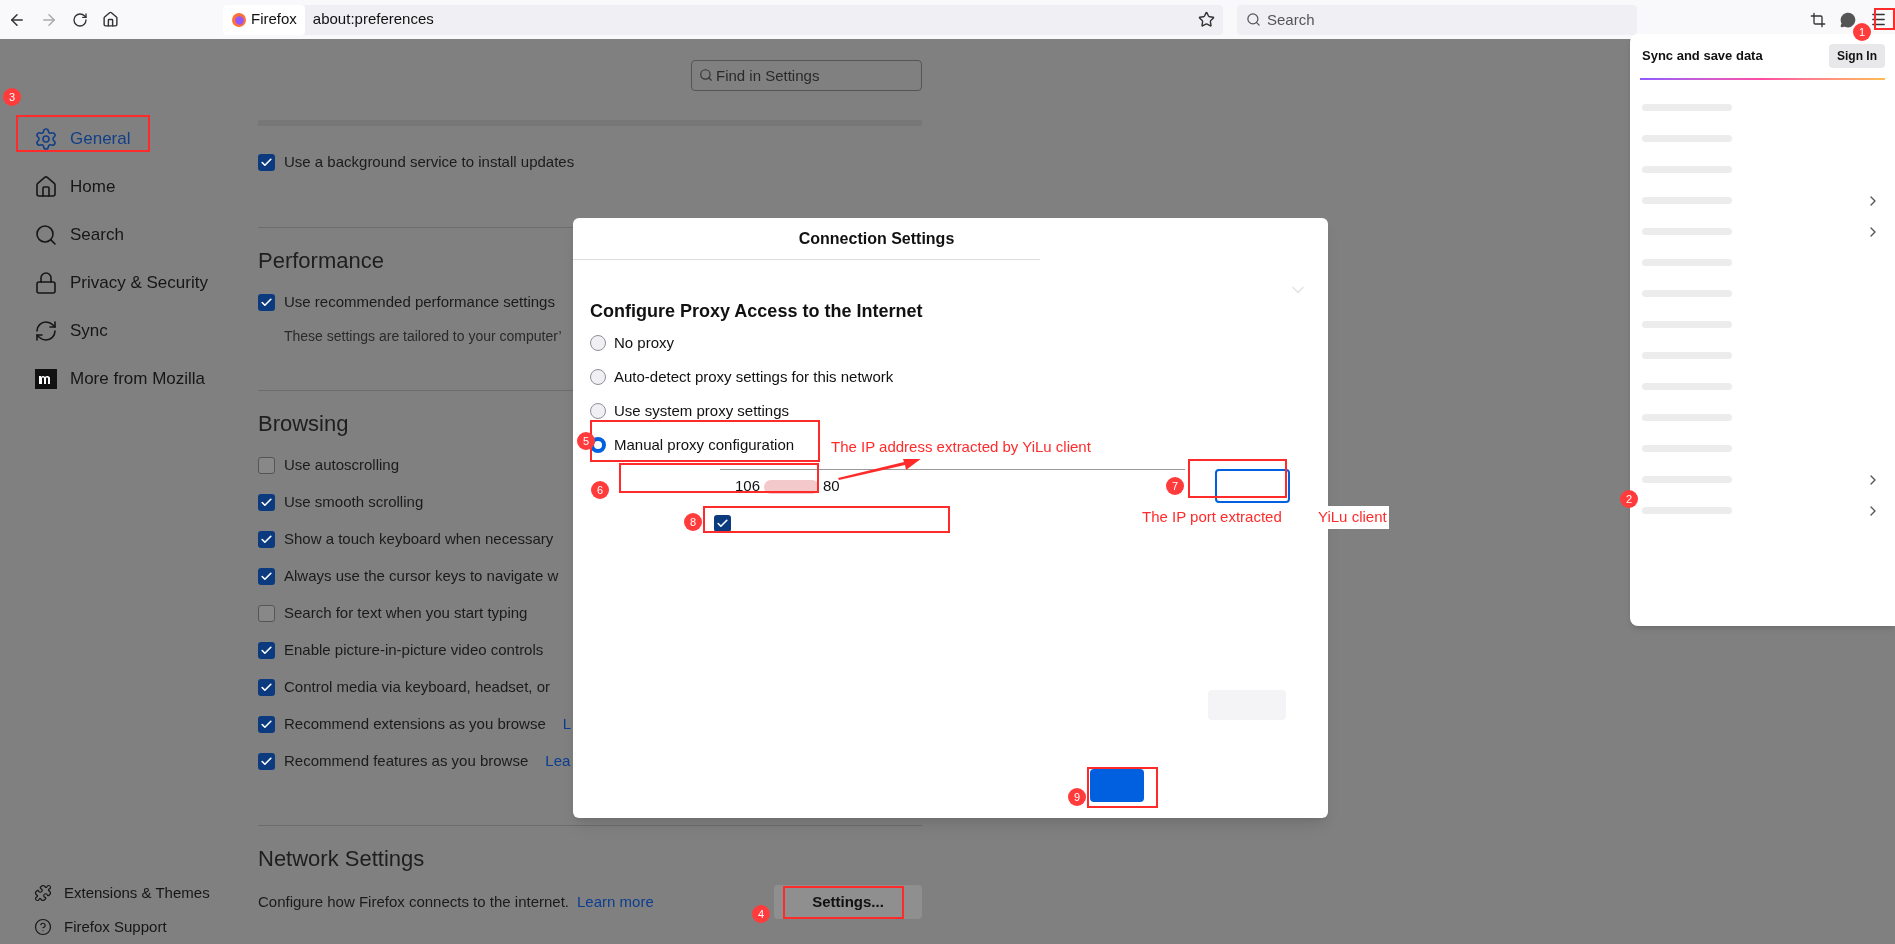 This screenshot has width=1895, height=944. What do you see at coordinates (413, 901) in the screenshot?
I see `network-description: Configure how Firefox connects to the internet.` at bounding box center [413, 901].